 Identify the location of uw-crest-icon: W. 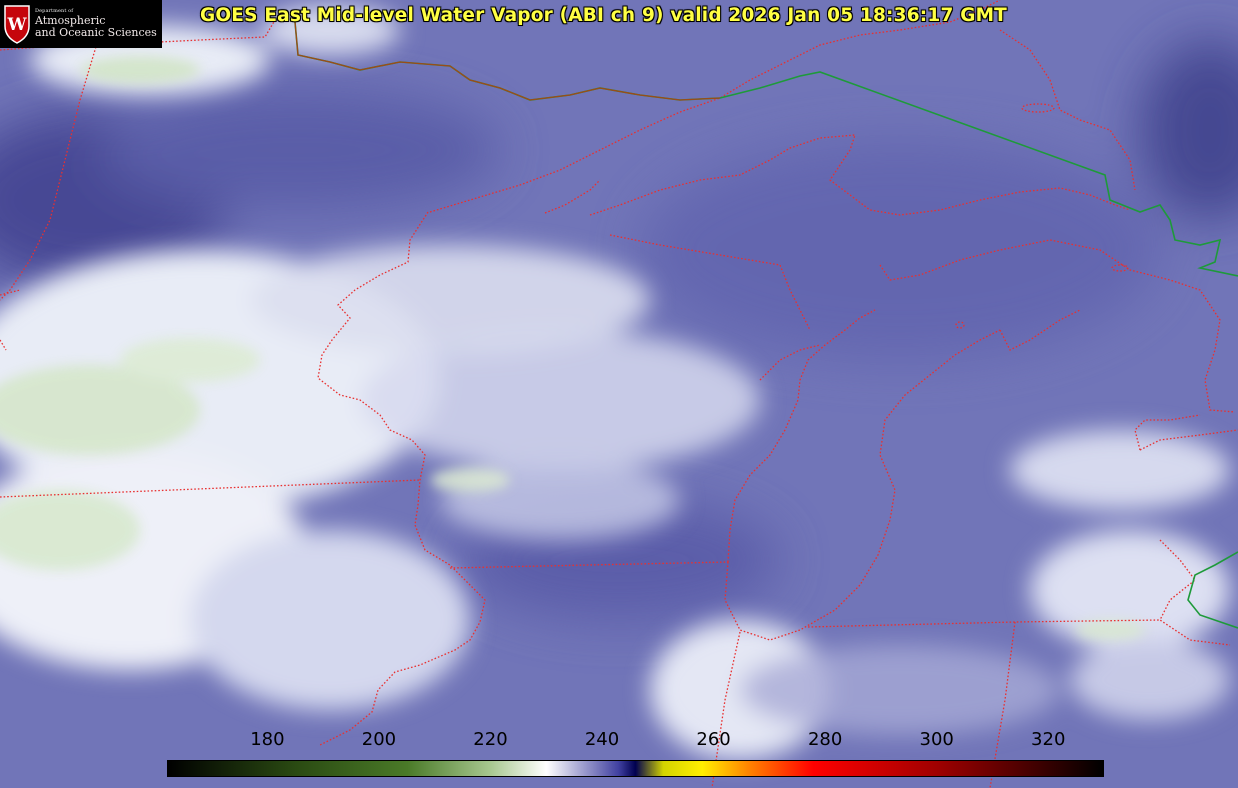
(17, 24).